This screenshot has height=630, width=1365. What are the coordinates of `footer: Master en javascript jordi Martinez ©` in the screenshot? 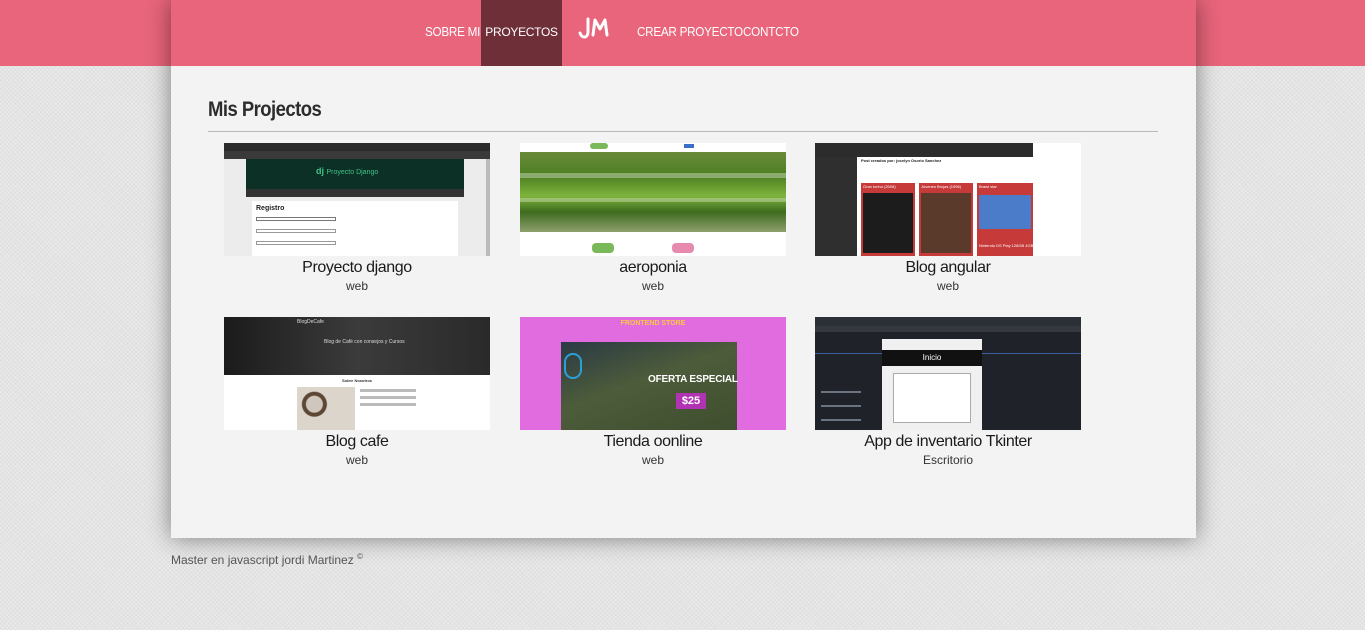 It's located at (267, 559).